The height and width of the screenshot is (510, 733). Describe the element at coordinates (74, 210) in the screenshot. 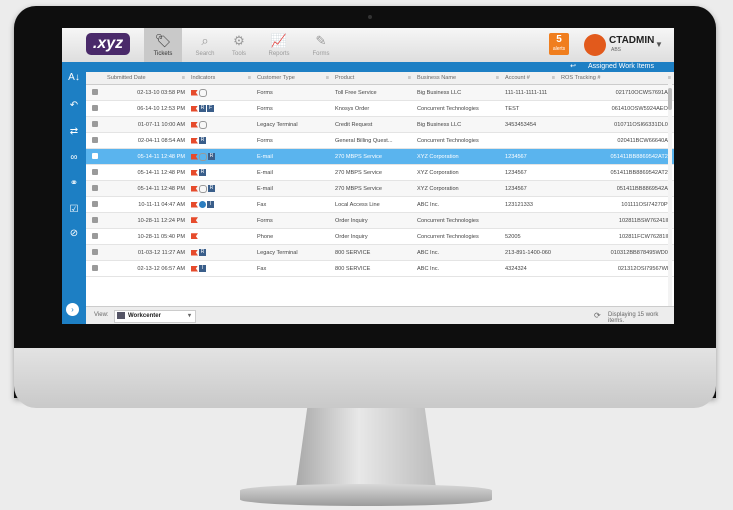

I see `checkbox-icon: ☑` at that location.